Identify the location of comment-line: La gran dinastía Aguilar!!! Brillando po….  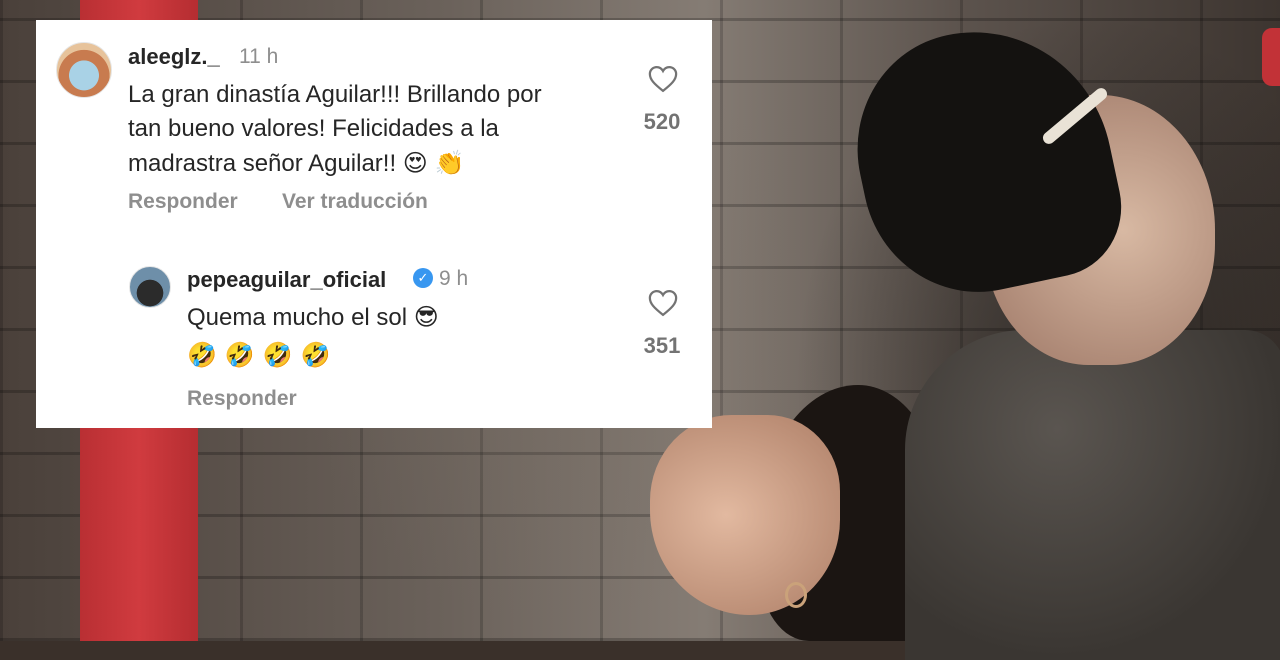
(335, 94).